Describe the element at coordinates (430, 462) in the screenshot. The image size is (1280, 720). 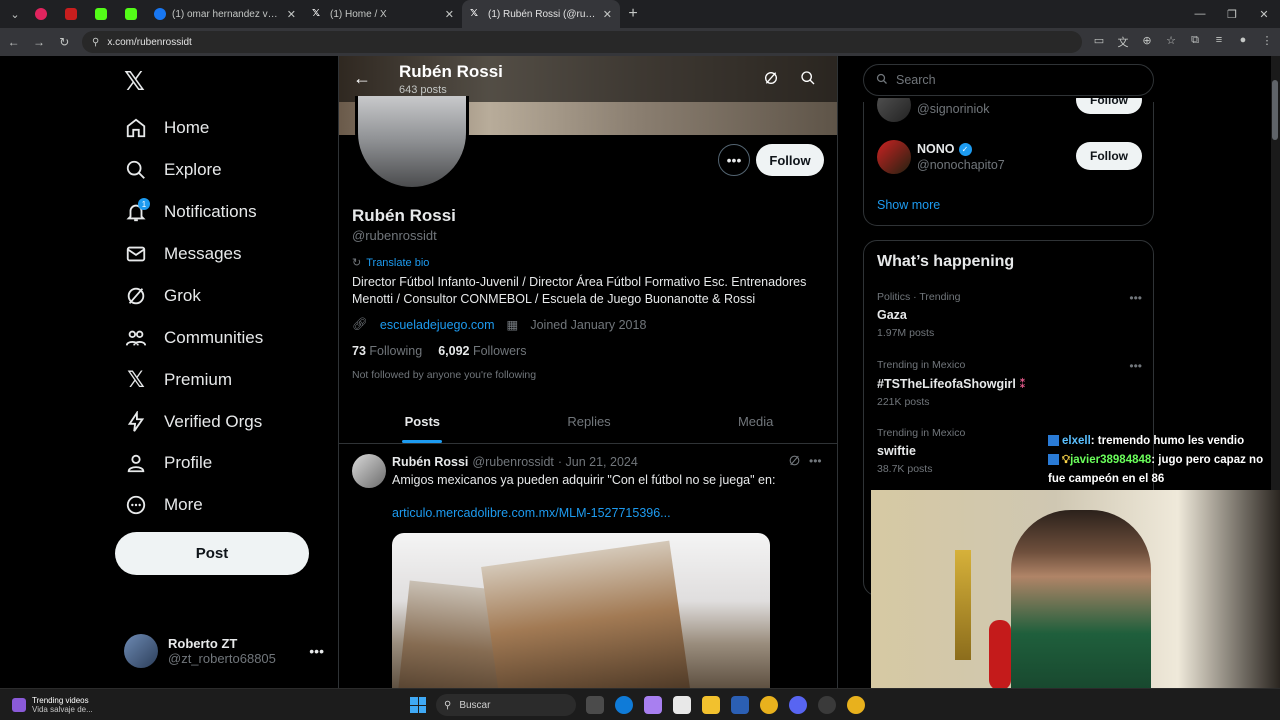
I see `tweet-author-name: Rubén Rossi` at that location.